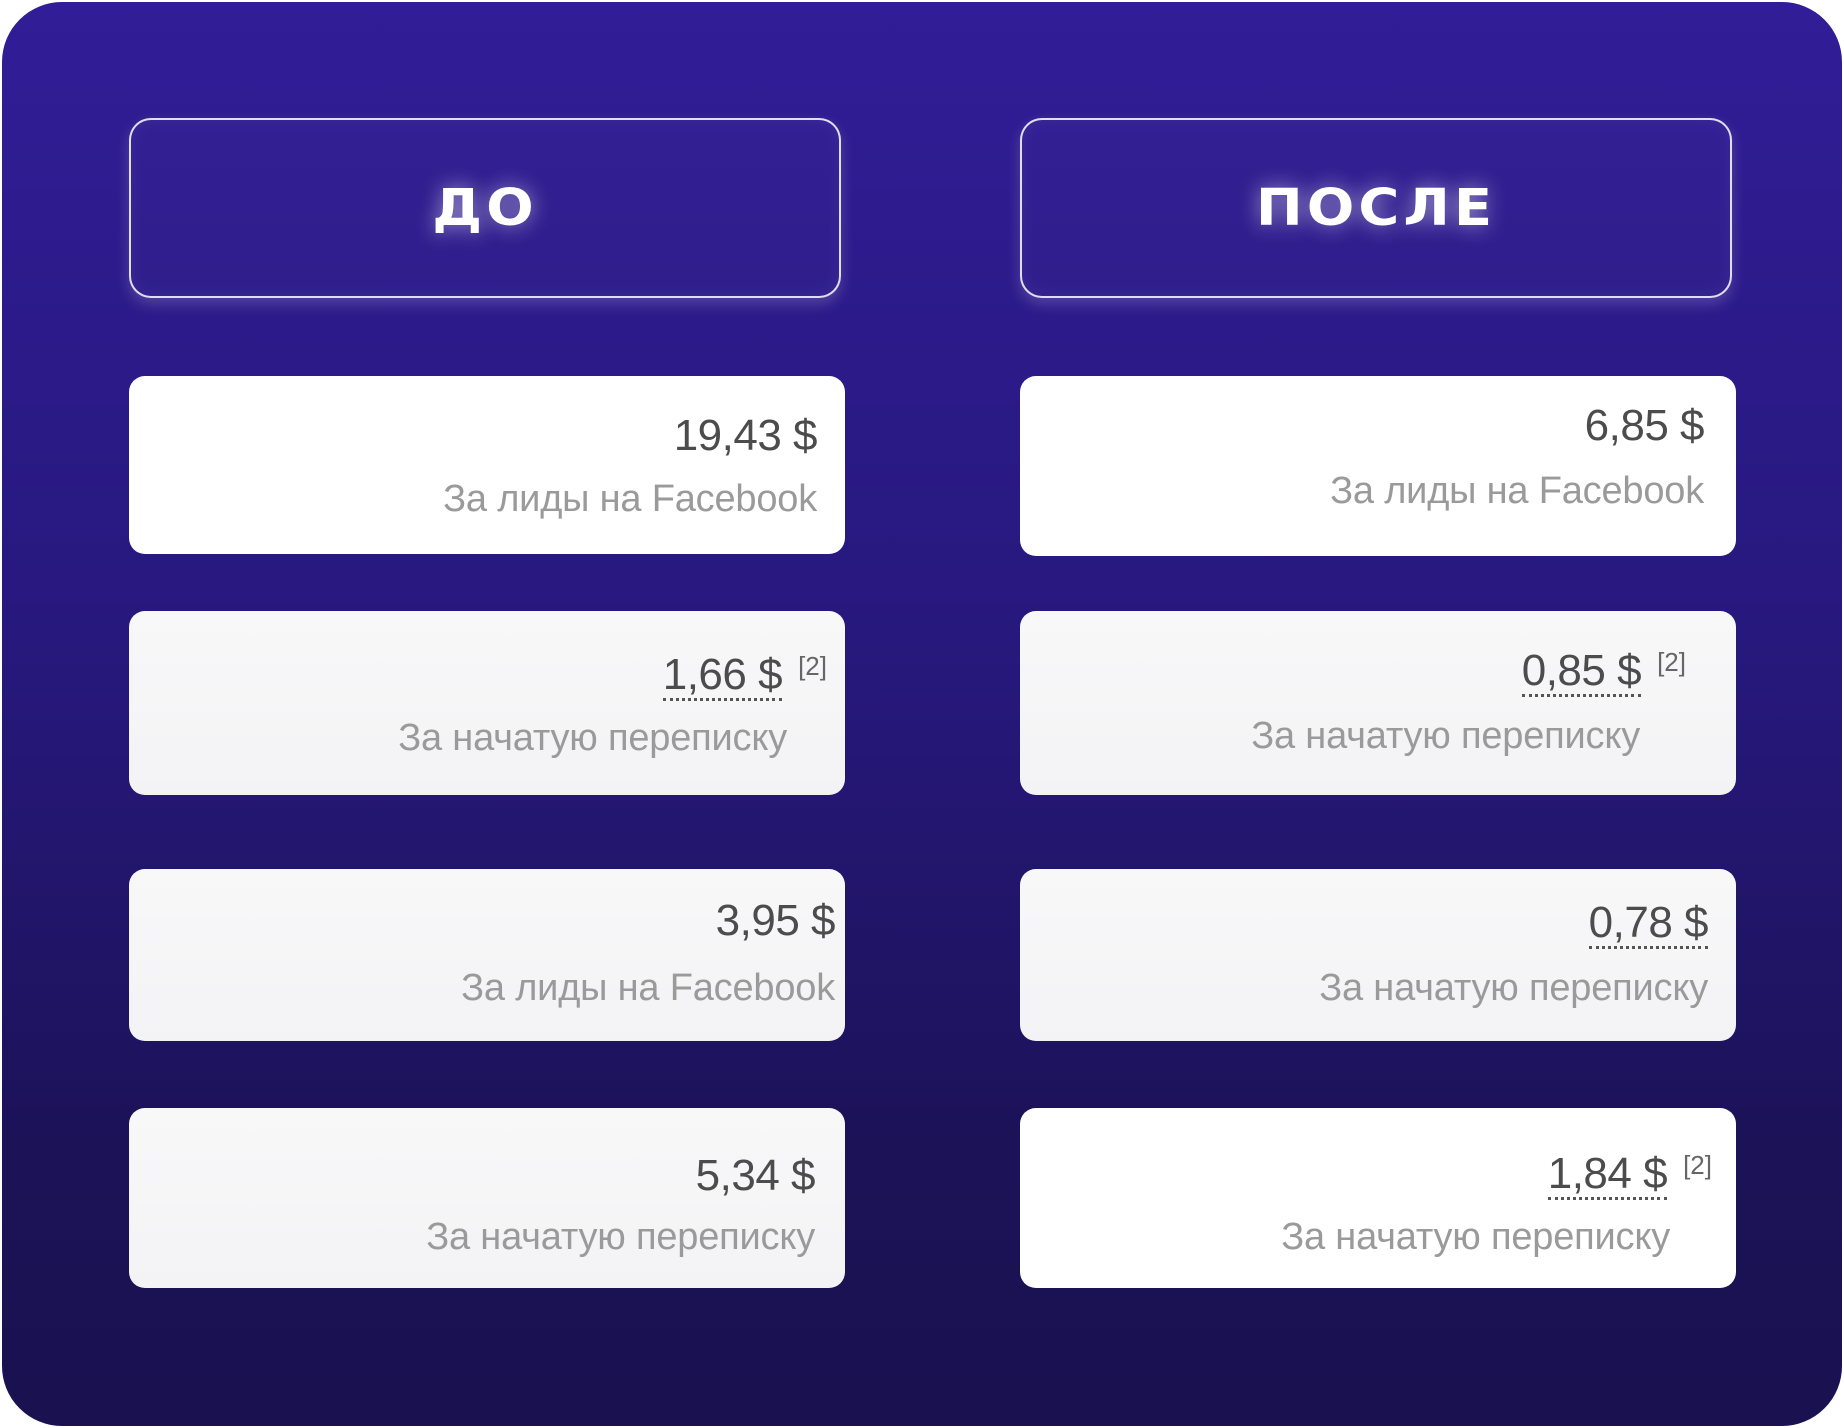 Image resolution: width=1844 pixels, height=1428 pixels. I want to click on after-card-4-reference: [2], so click(1697, 1165).